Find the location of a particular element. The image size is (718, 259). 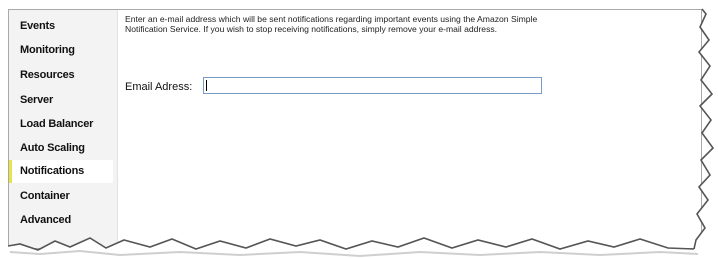

sidebar-item-server: Server is located at coordinates (61, 100).